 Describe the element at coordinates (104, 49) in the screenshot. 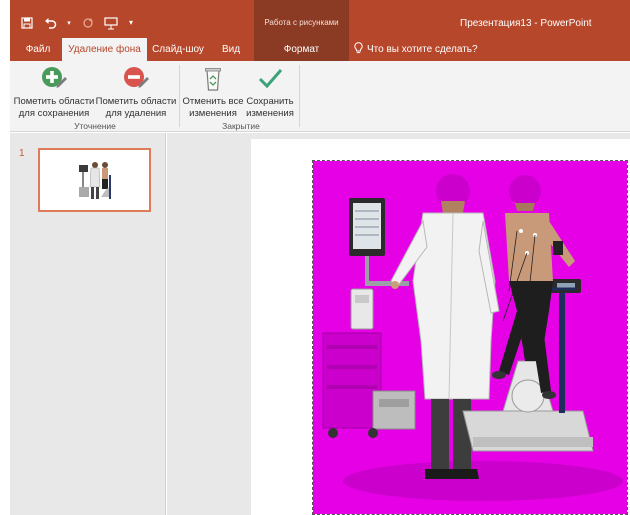

I see `tab-background-removal: Удаление фона` at that location.